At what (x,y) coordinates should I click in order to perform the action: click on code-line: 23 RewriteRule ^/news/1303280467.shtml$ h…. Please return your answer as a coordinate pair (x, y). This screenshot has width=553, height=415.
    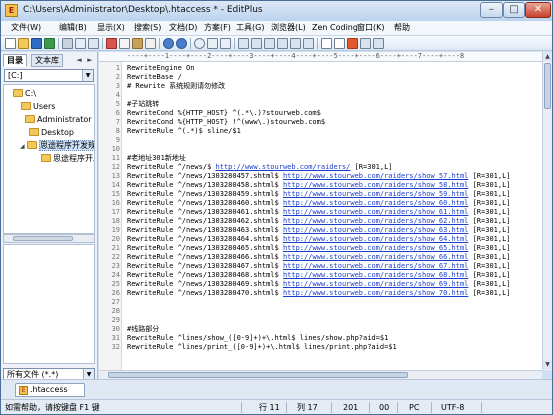
    Looking at the image, I should click on (320, 266).